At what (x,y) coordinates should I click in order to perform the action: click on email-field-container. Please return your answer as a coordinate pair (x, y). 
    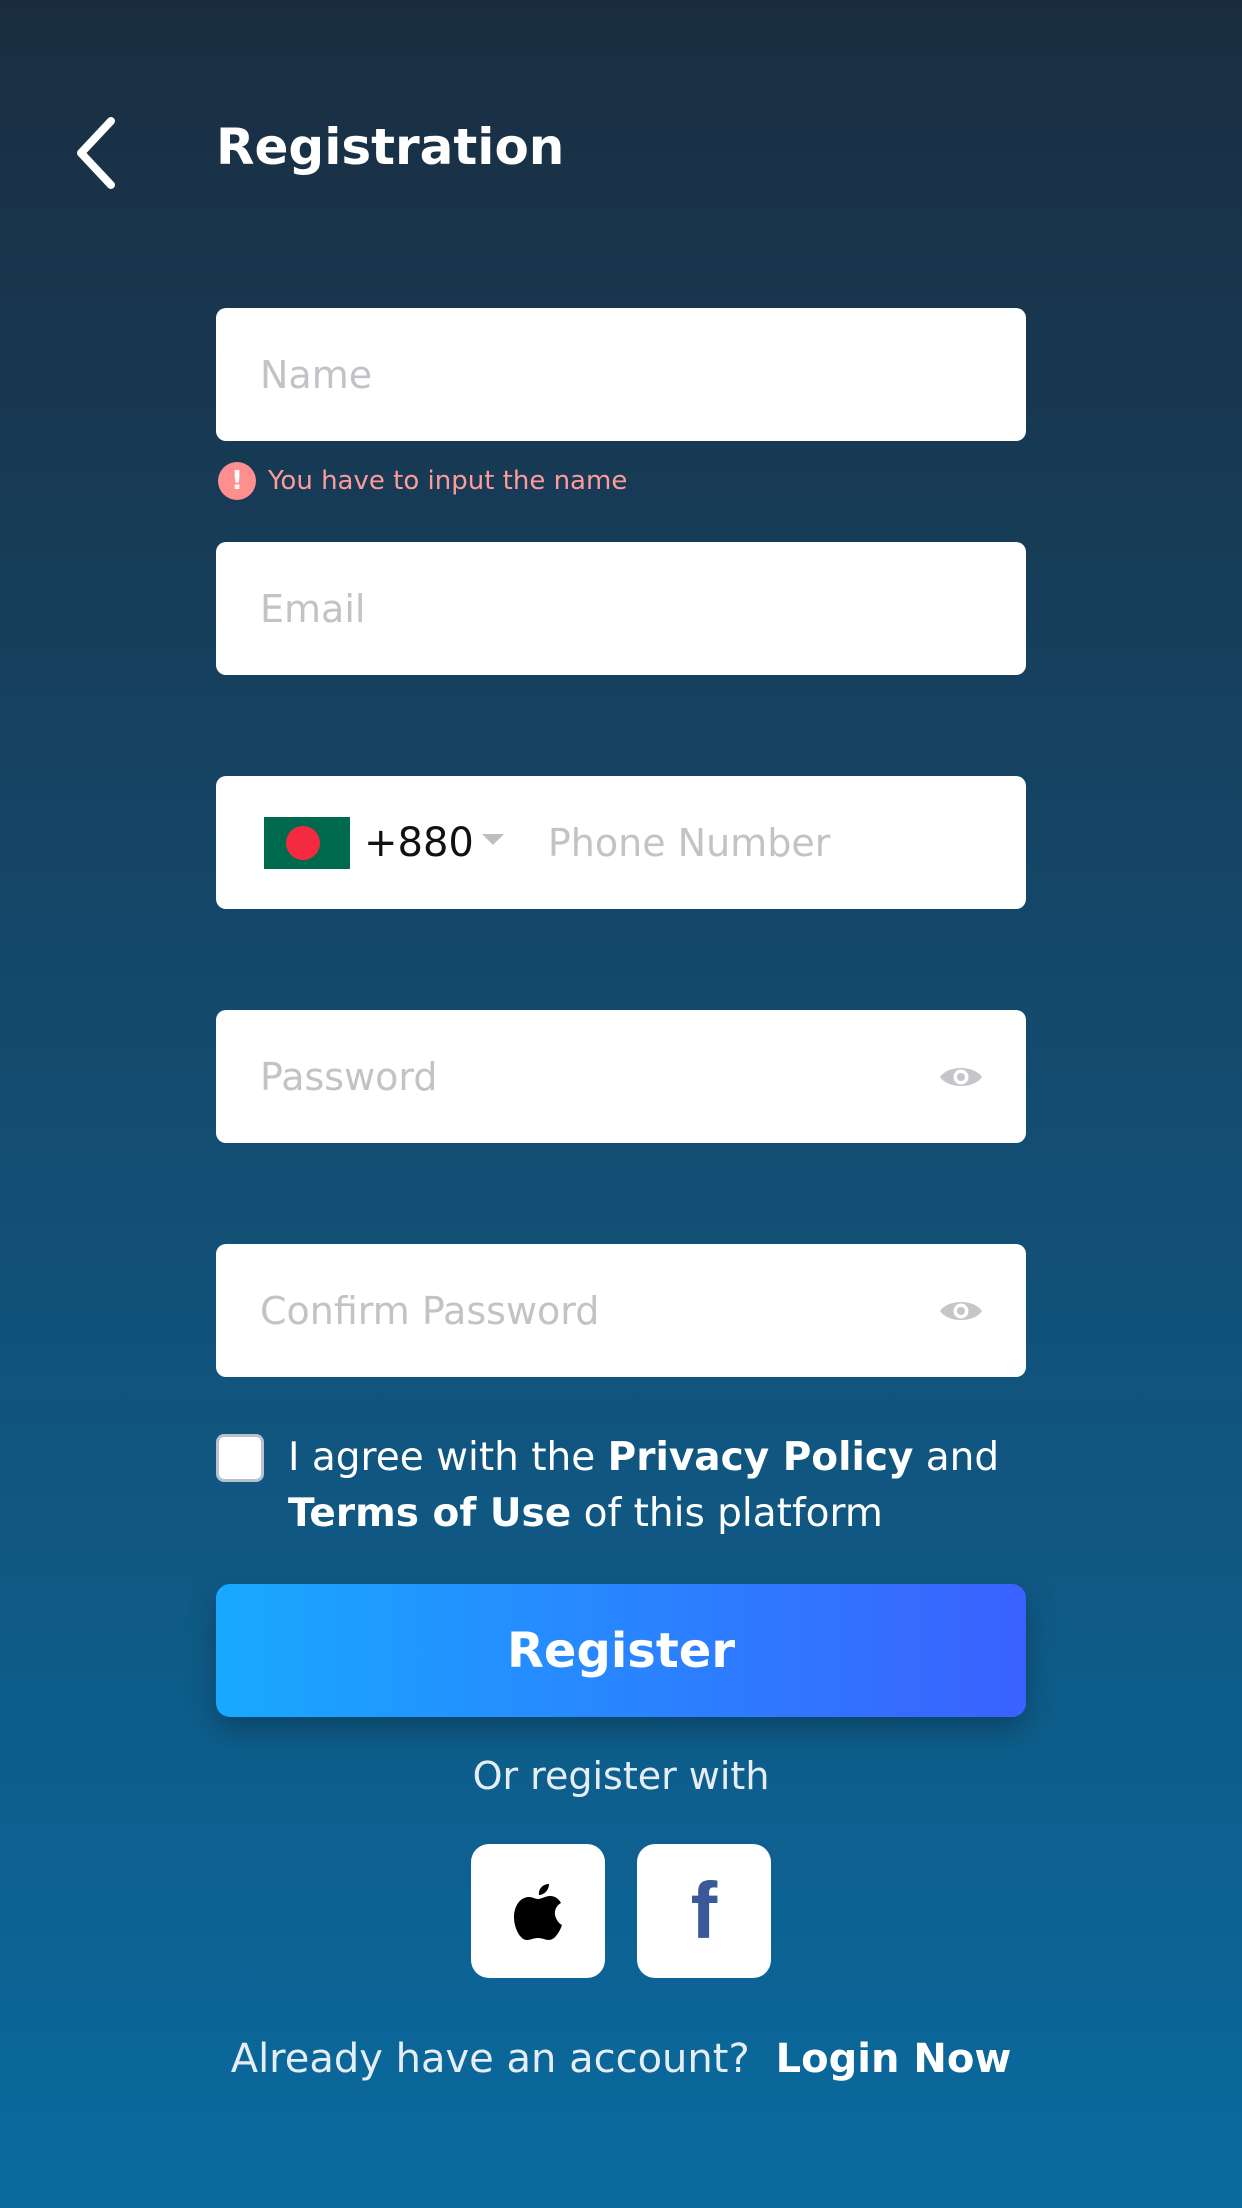
    Looking at the image, I should click on (621, 608).